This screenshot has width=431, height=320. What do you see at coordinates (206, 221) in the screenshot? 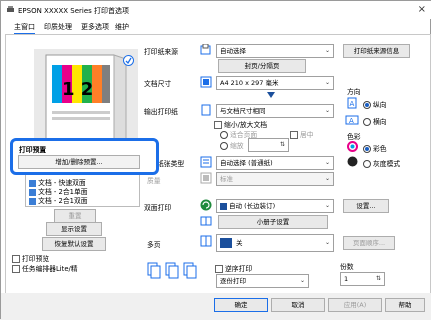
I see `booklet-icon` at bounding box center [206, 221].